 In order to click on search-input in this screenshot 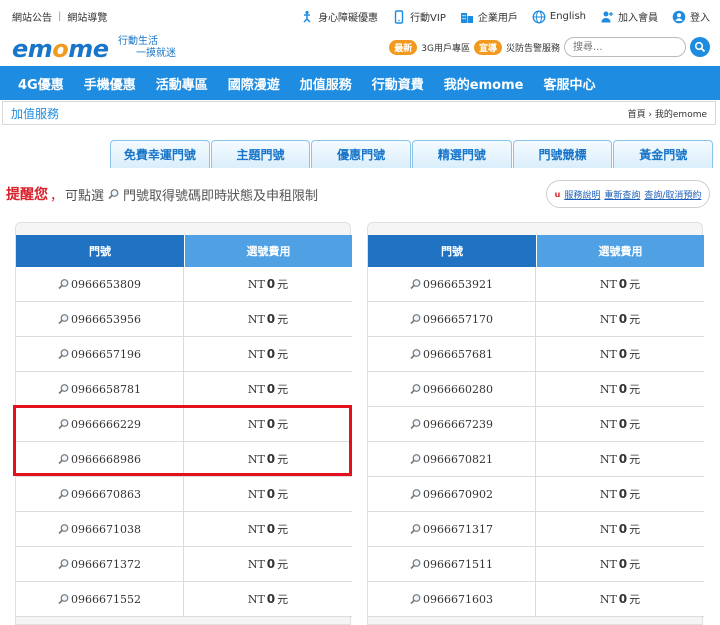, I will do `click(625, 47)`.